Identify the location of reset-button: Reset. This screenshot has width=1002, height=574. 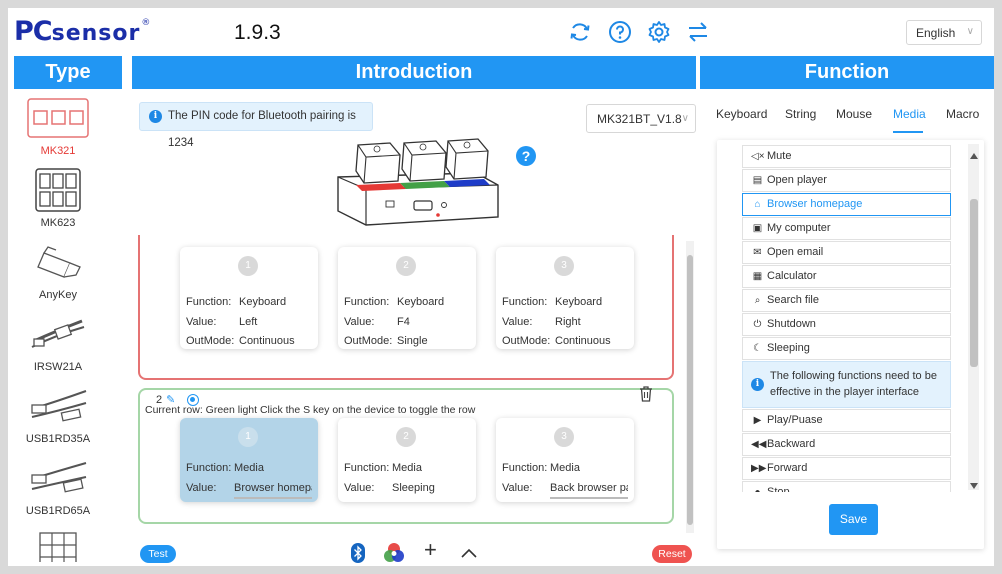
(672, 554).